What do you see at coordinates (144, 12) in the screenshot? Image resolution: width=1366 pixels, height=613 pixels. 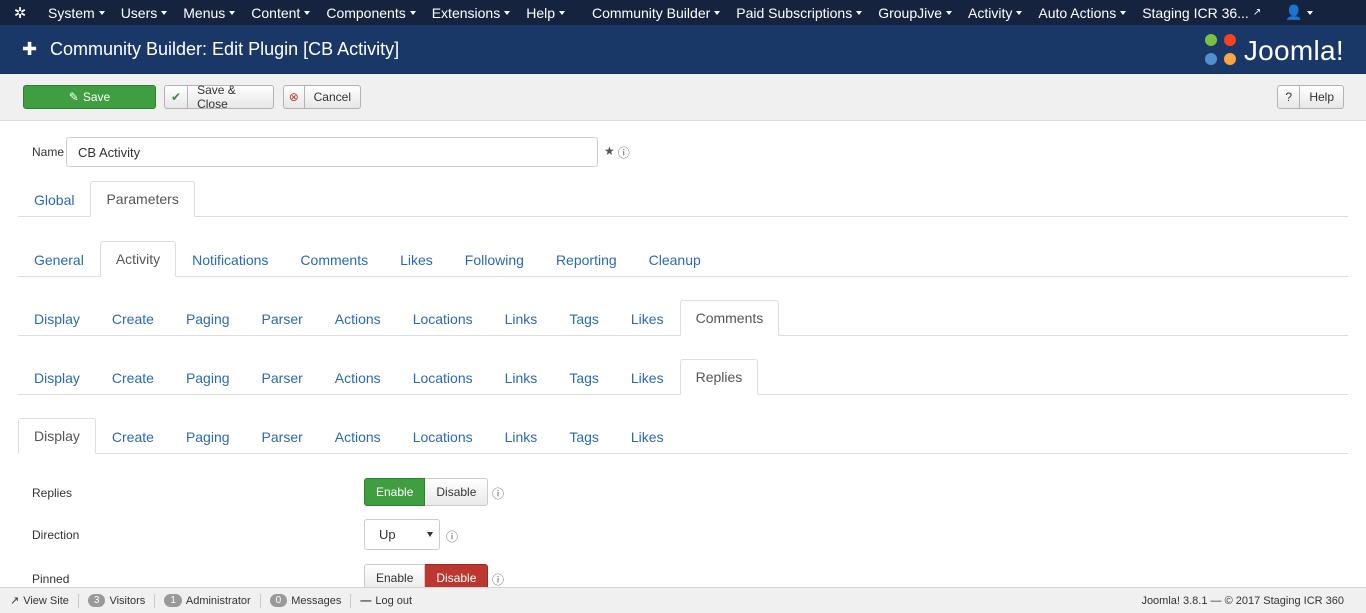 I see `menu-users: Users` at bounding box center [144, 12].